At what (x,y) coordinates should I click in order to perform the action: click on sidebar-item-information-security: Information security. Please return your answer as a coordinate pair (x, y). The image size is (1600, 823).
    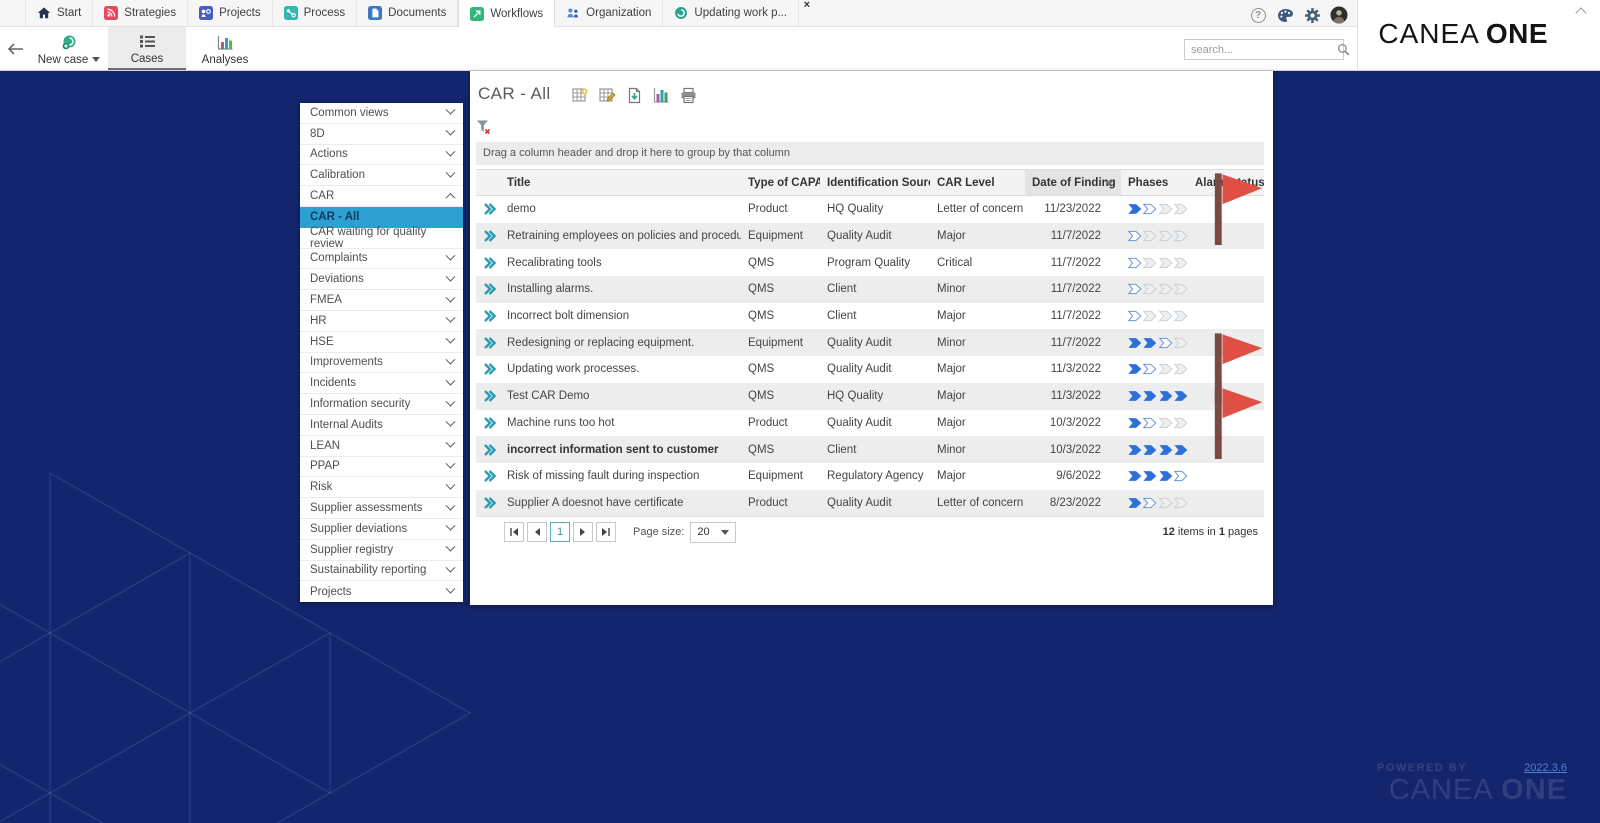
    Looking at the image, I should click on (381, 404).